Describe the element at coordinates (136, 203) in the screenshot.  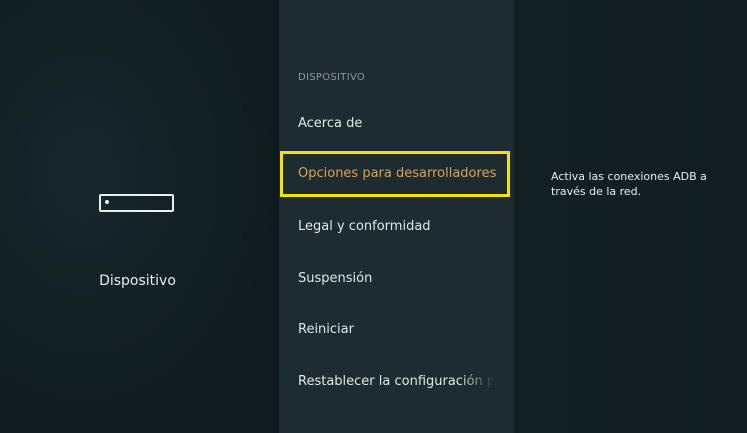
I see `streaming-device-icon` at that location.